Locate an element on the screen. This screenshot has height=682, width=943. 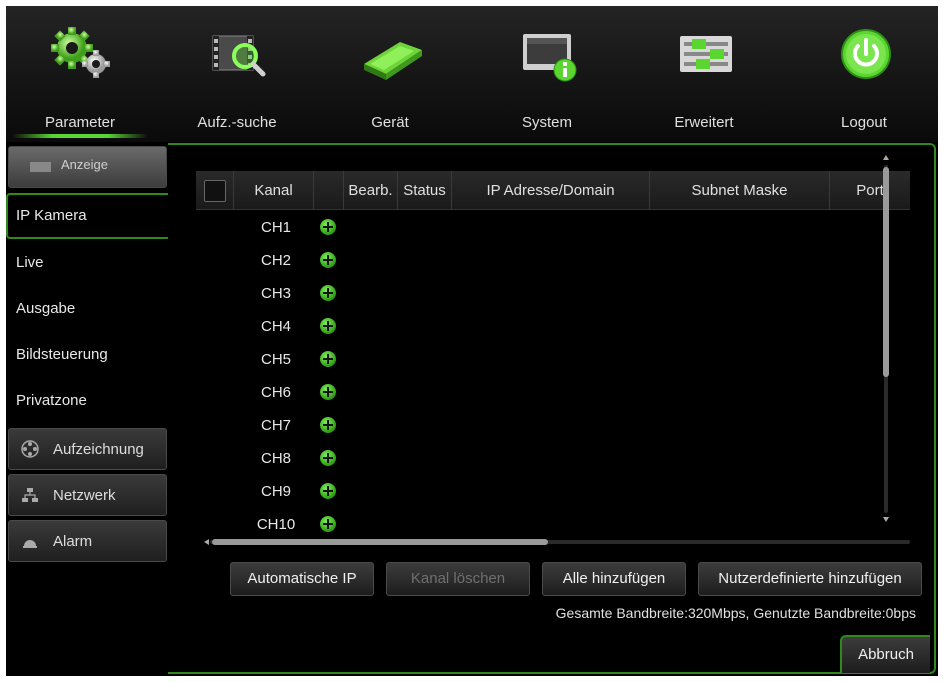
channel-label: CH3 is located at coordinates (275, 293).